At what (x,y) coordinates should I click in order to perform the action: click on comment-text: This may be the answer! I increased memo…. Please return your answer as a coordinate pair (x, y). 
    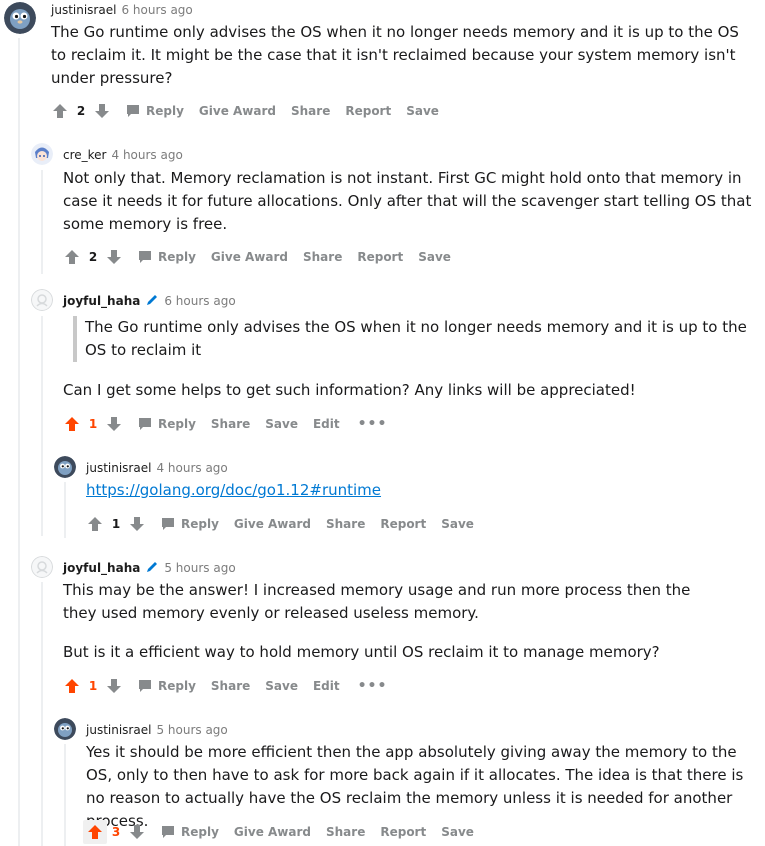
    Looking at the image, I should click on (377, 601).